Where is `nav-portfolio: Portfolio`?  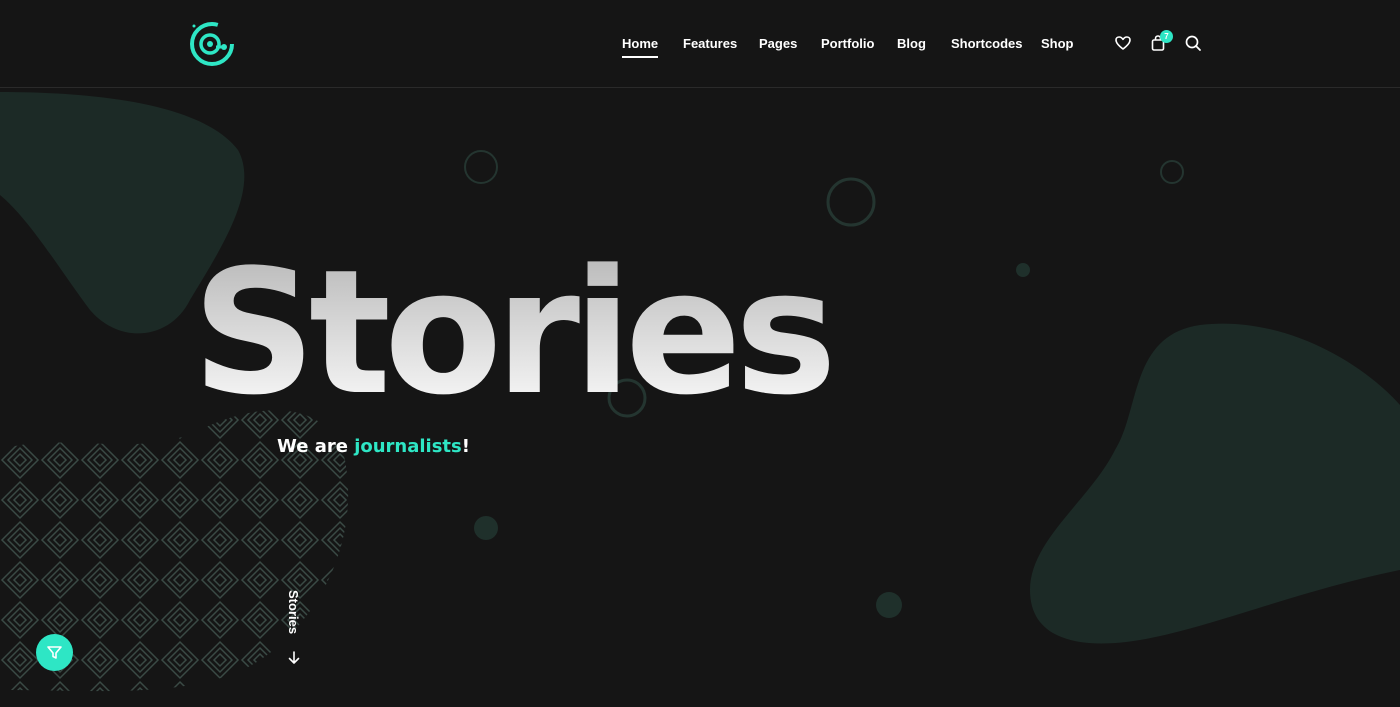
nav-portfolio: Portfolio is located at coordinates (847, 43).